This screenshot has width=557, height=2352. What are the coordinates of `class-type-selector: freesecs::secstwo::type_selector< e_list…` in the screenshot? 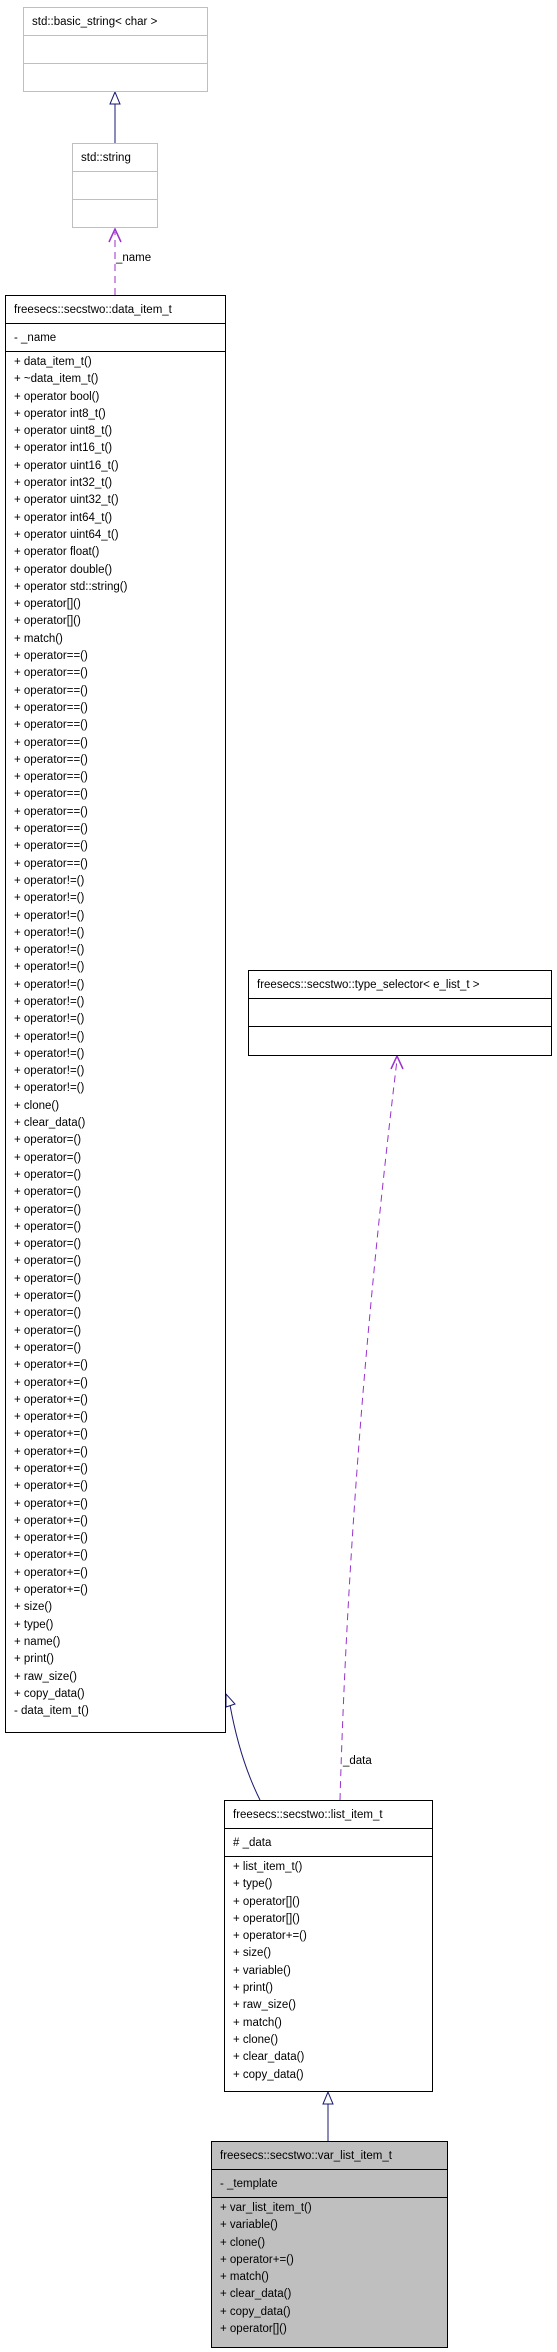 It's located at (400, 1013).